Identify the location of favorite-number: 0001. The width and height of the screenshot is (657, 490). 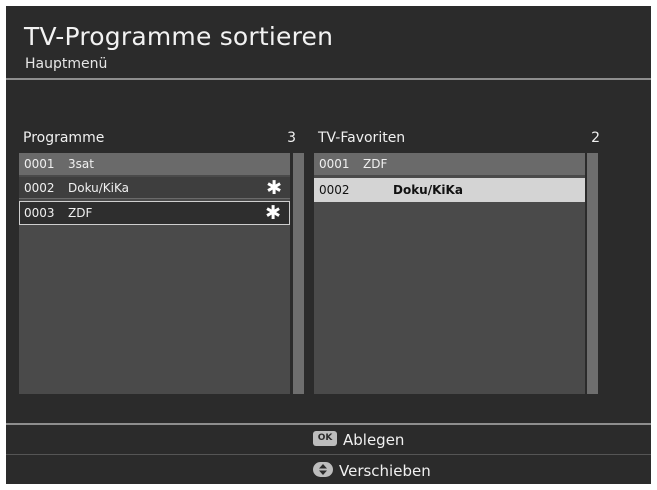
(334, 164).